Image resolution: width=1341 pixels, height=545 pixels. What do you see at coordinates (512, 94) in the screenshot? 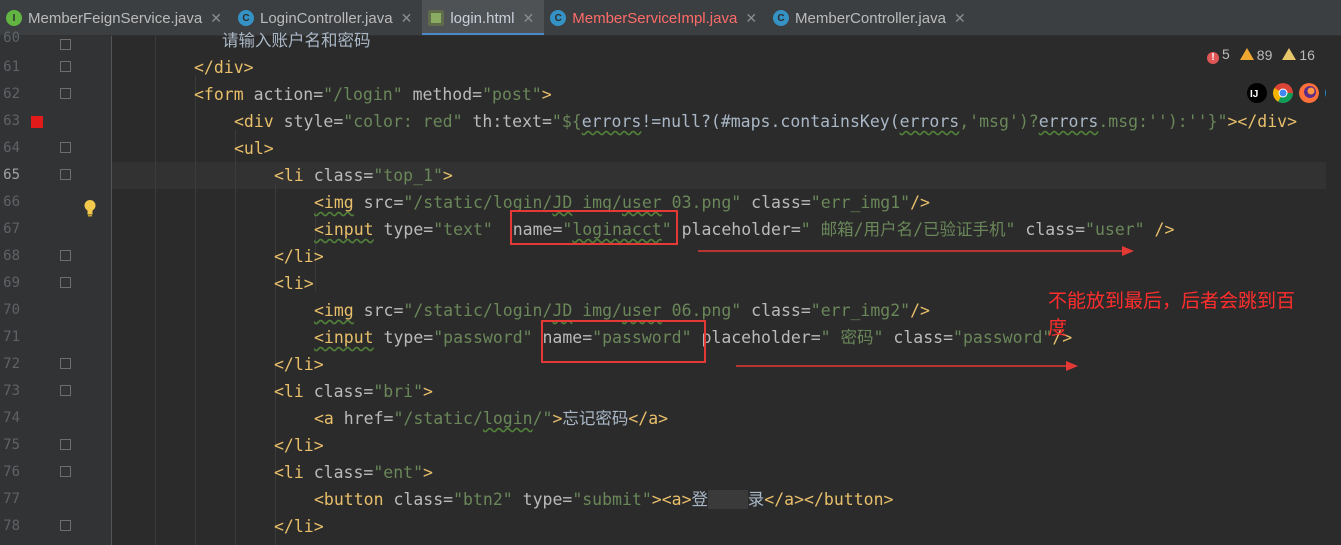
I see `html-value: "post"` at bounding box center [512, 94].